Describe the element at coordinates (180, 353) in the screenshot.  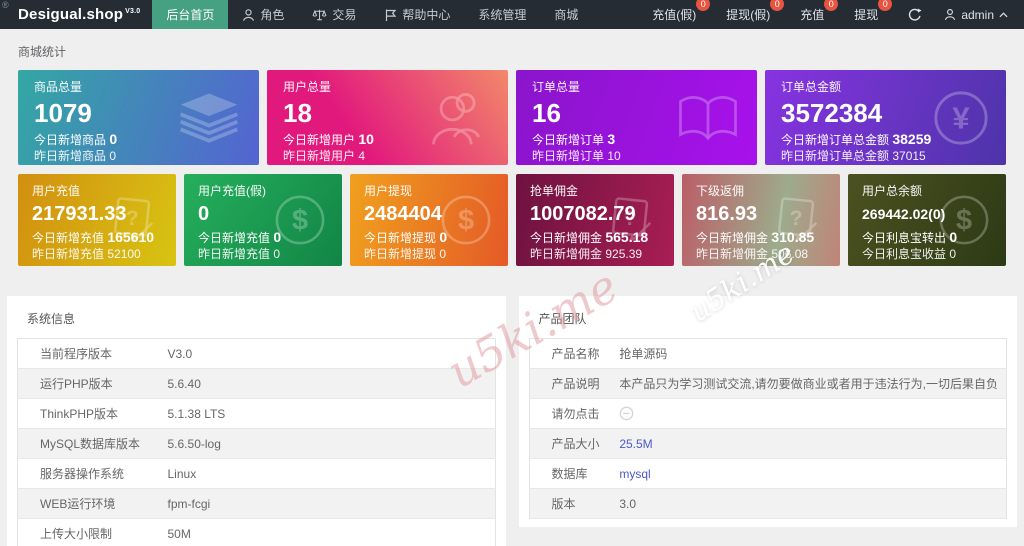
I see `row-value: V3.0` at that location.